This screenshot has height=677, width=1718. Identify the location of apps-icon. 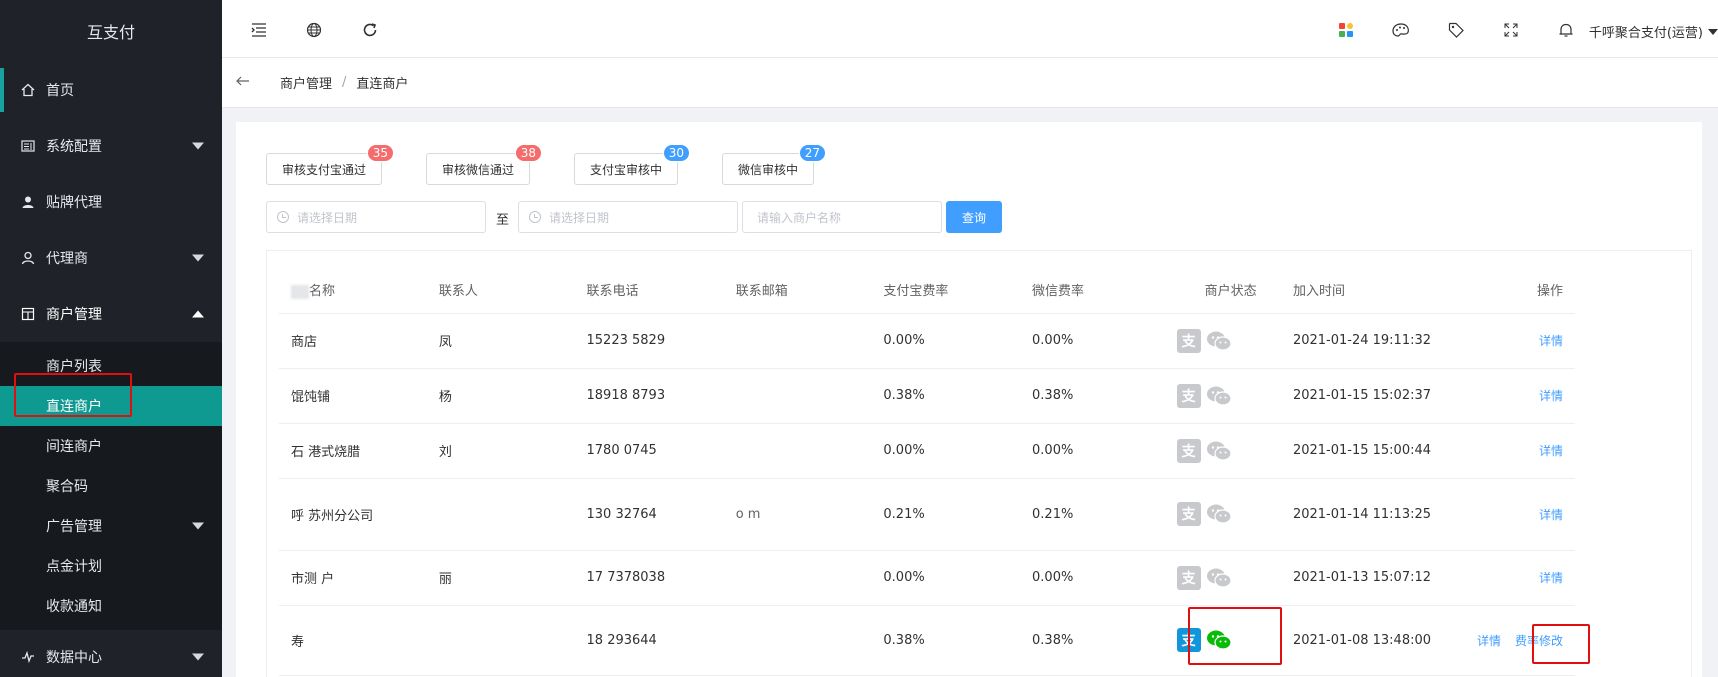
(1346, 30).